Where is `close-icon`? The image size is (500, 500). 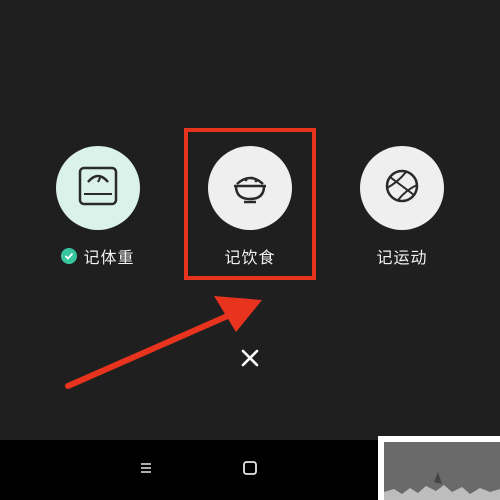
close-icon is located at coordinates (250, 360).